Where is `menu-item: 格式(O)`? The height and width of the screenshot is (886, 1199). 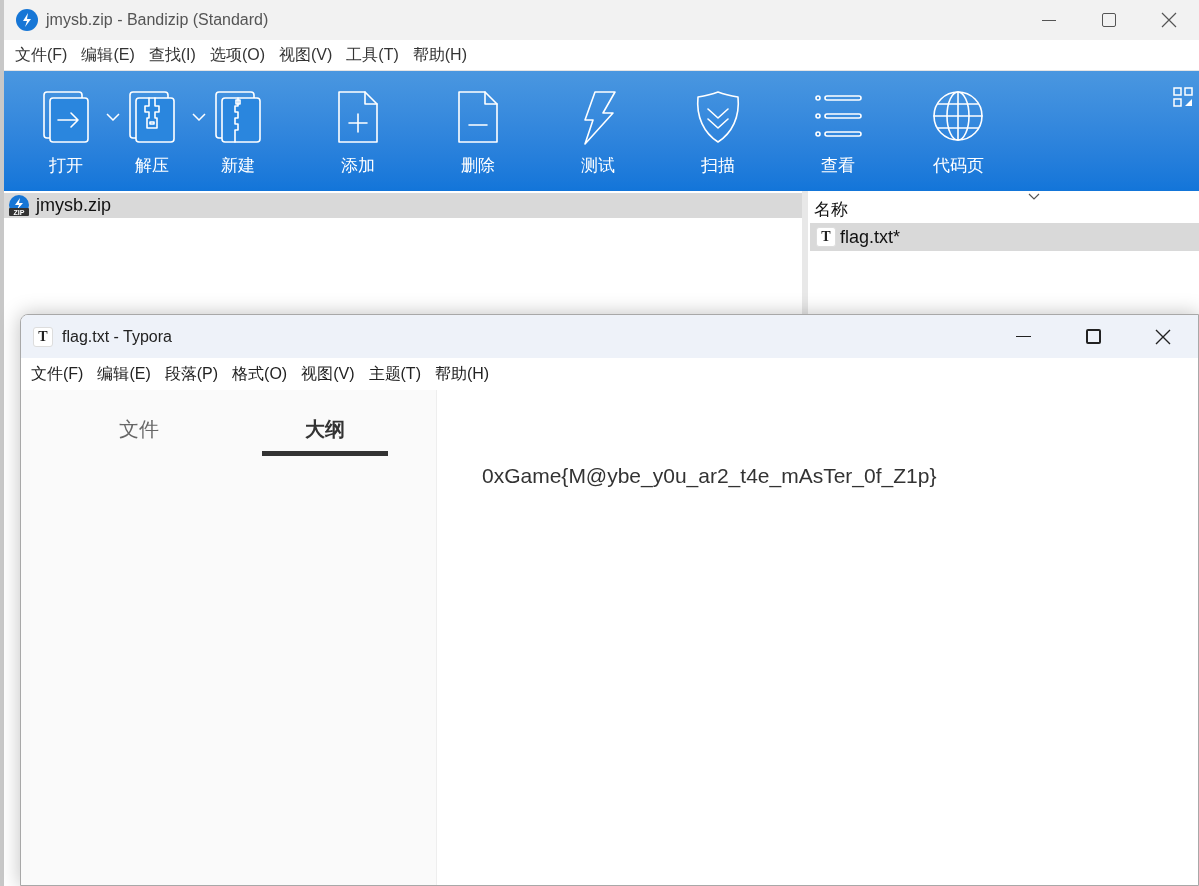
menu-item: 格式(O) is located at coordinates (260, 374).